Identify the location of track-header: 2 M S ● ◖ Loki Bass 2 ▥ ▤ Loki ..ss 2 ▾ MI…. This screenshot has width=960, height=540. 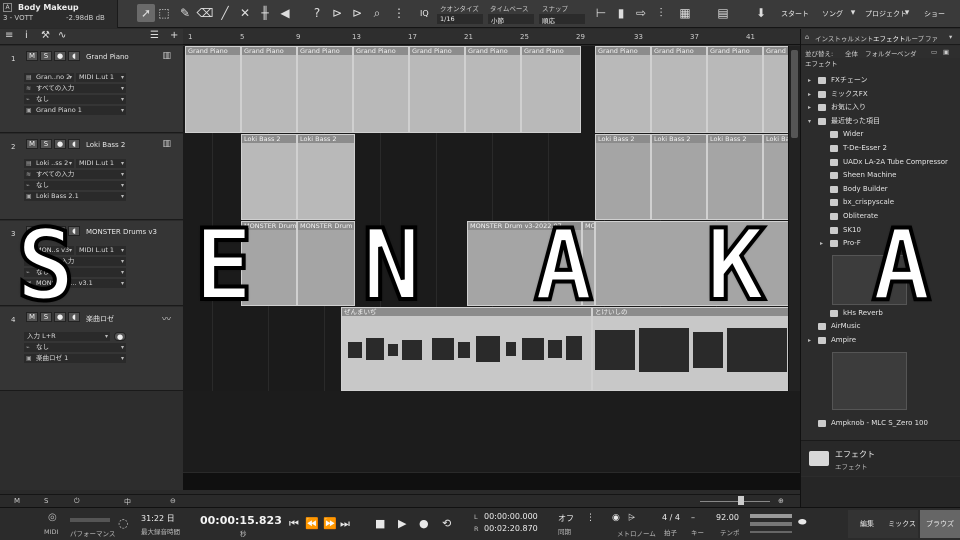
(91, 177).